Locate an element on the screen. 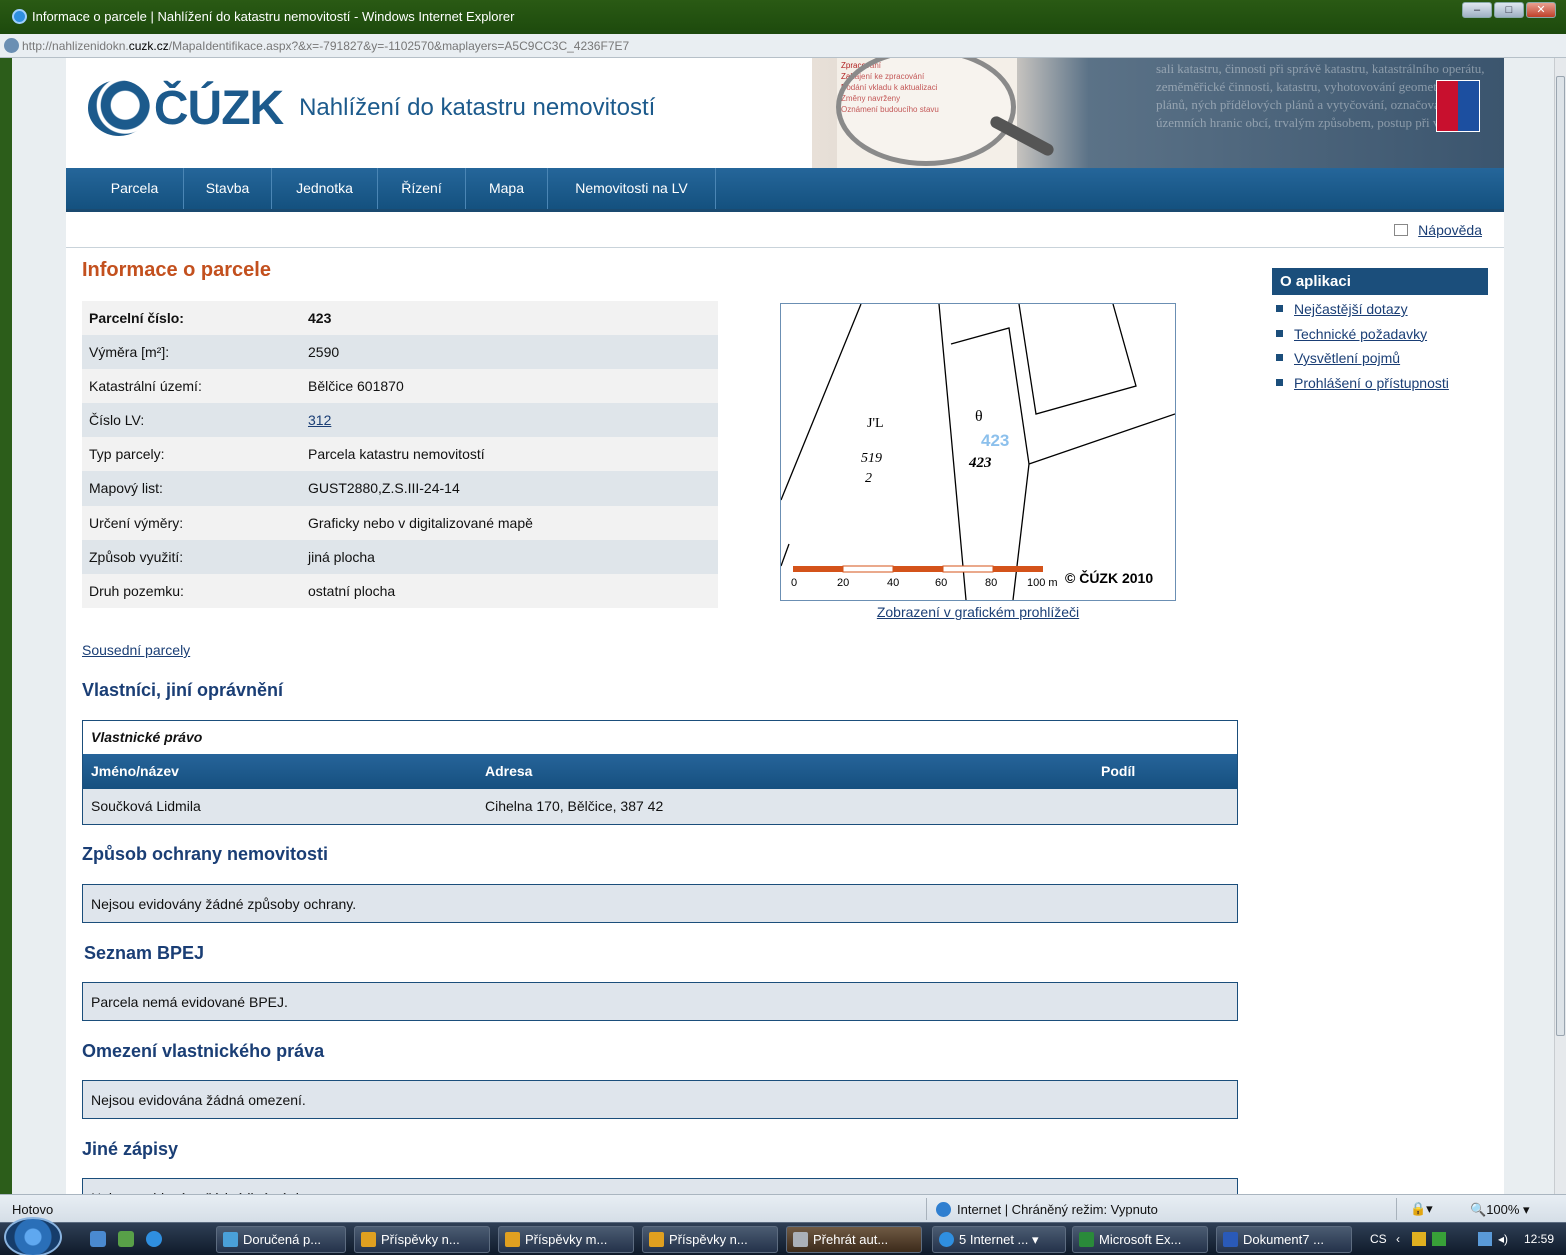 This screenshot has height=1255, width=1566. ie-icon is located at coordinates (19, 16).